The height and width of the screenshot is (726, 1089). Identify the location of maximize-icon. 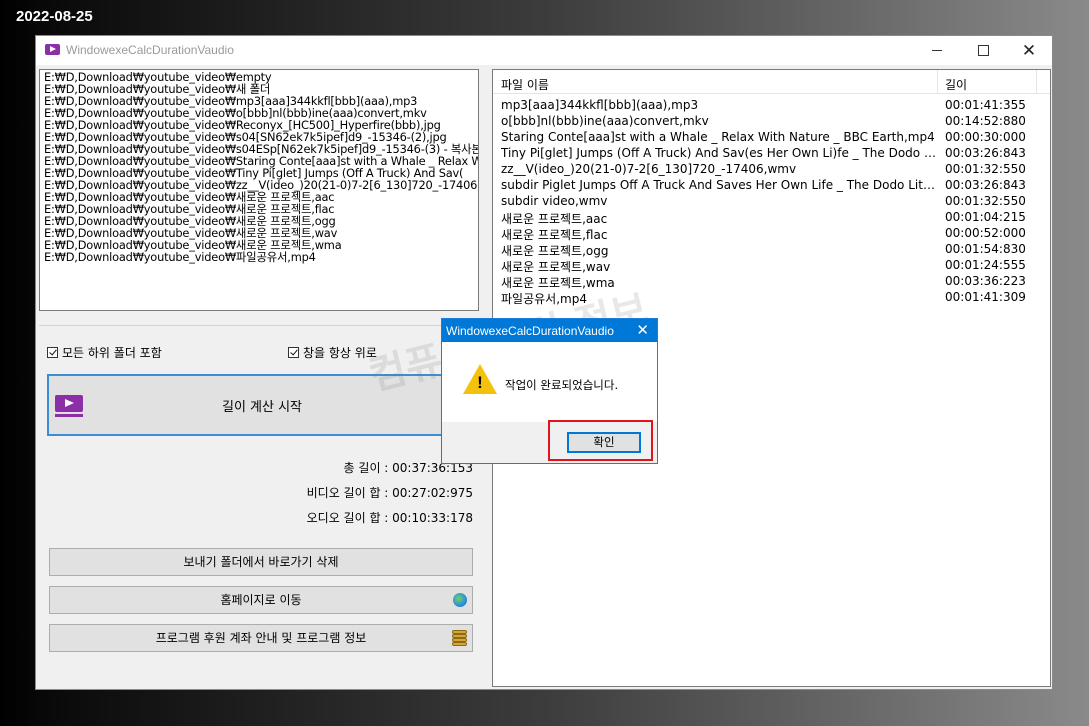
(983, 50).